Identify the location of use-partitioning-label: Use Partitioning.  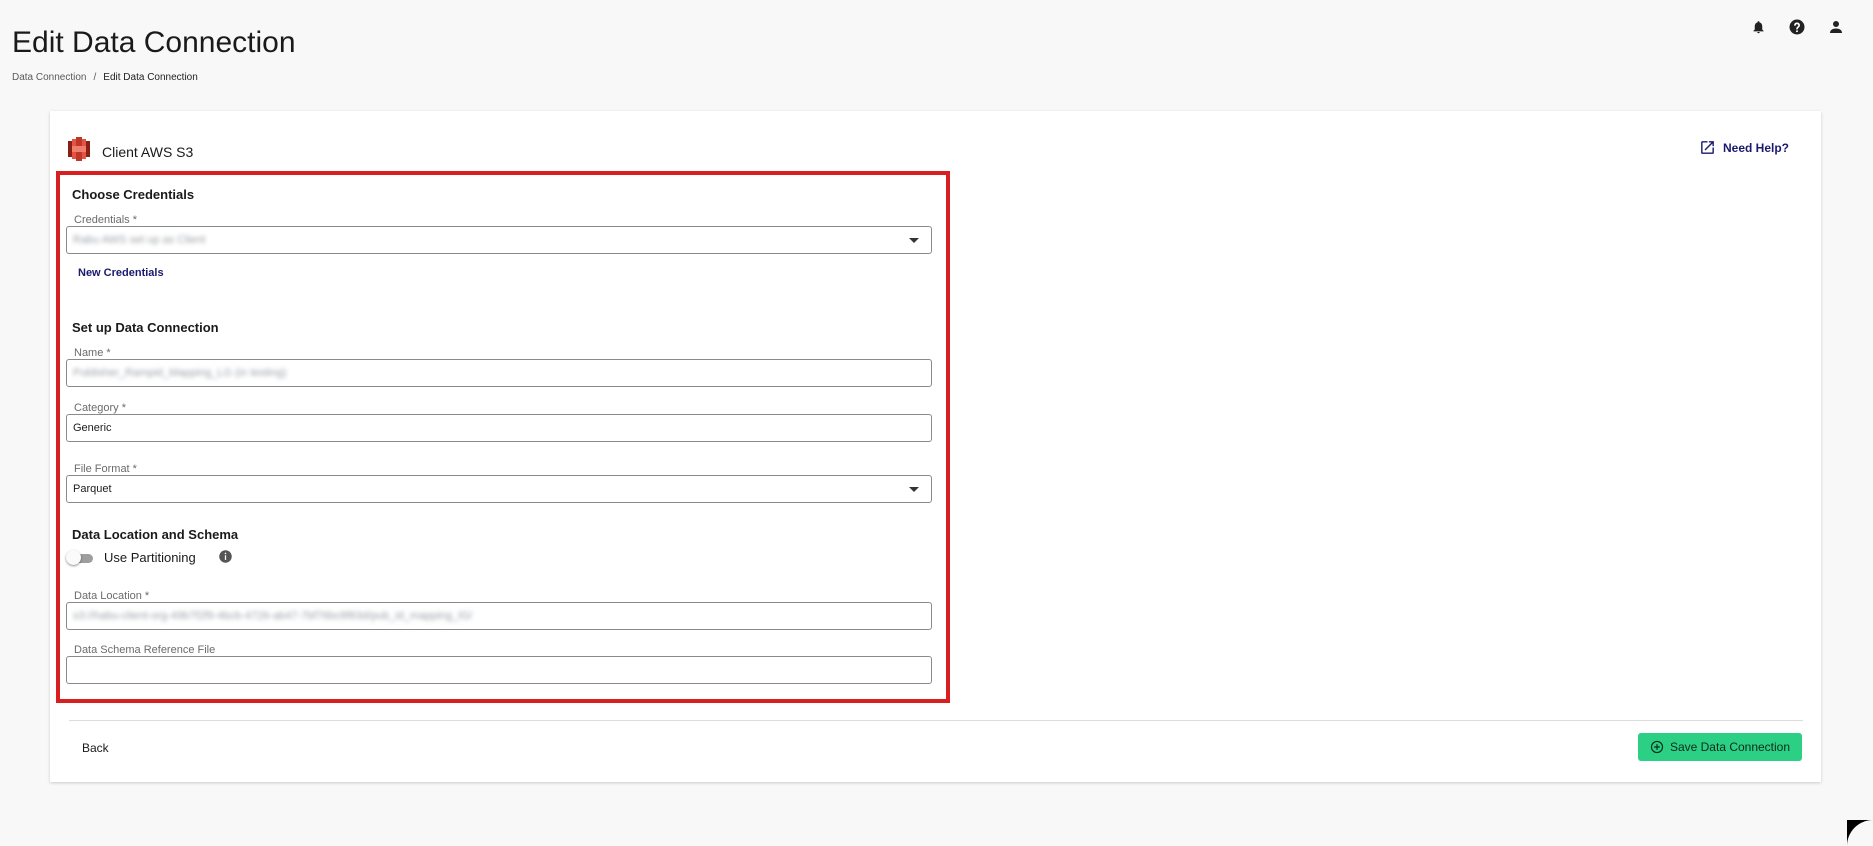
(150, 557).